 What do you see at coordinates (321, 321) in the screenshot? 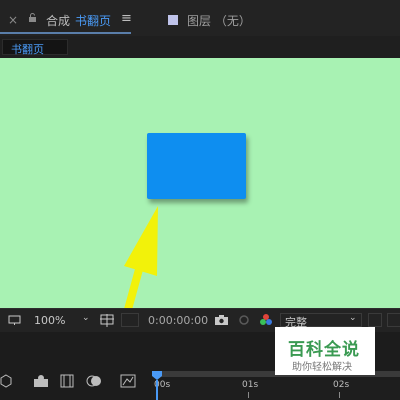
I see `resolution-dropdown: 完整 ⌄` at bounding box center [321, 321].